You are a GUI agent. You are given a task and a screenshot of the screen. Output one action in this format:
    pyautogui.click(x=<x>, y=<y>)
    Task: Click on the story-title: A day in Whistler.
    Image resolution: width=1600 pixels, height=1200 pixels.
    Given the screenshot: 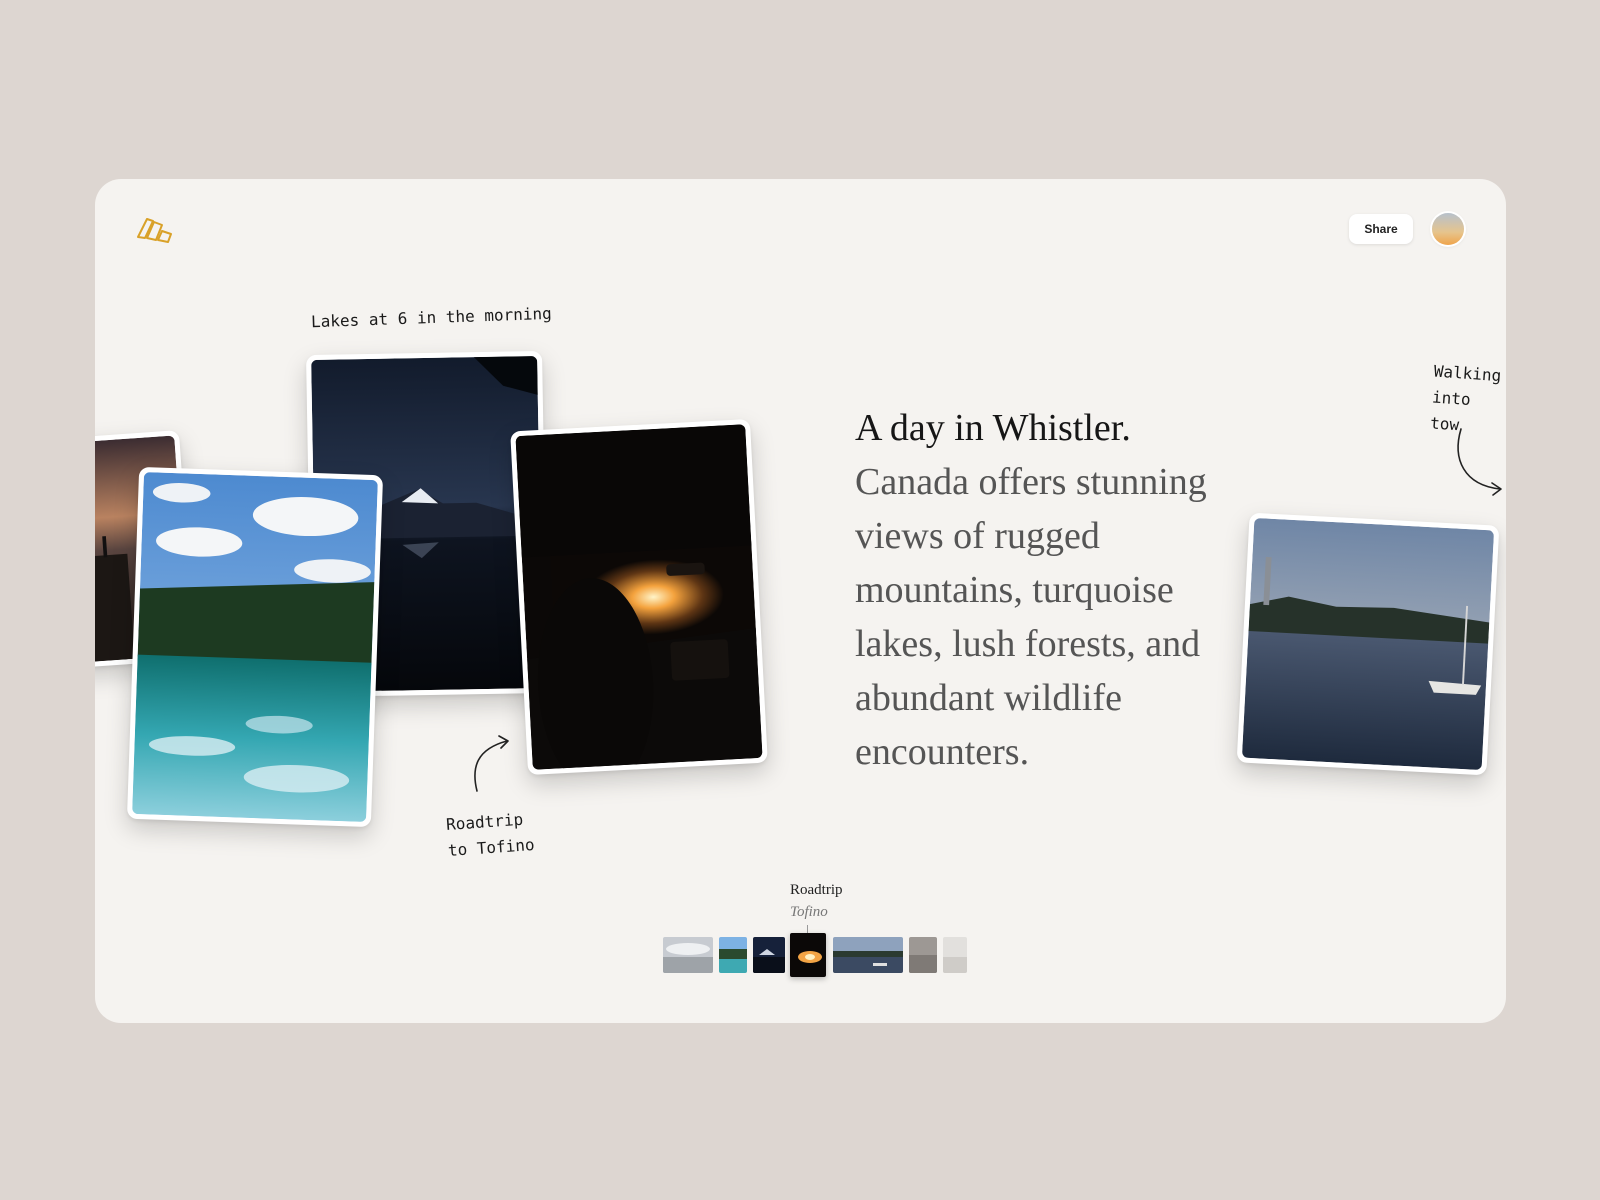 What is the action you would take?
    pyautogui.click(x=993, y=428)
    